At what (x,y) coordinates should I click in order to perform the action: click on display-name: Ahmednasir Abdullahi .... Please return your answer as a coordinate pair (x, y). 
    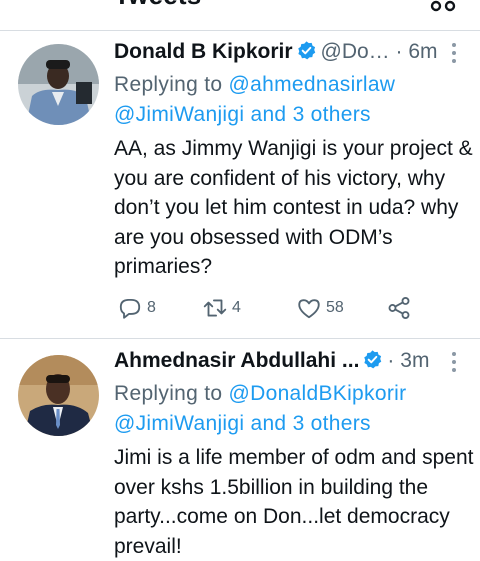
    Looking at the image, I should click on (236, 360).